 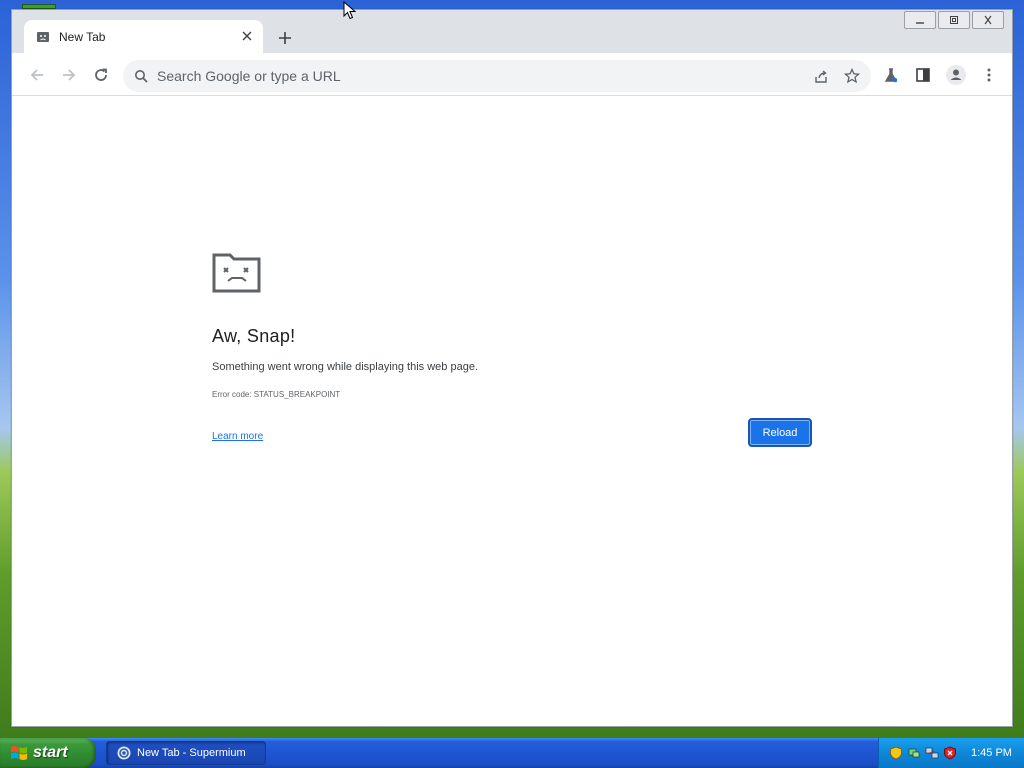 I want to click on connections-icon, so click(x=932, y=753).